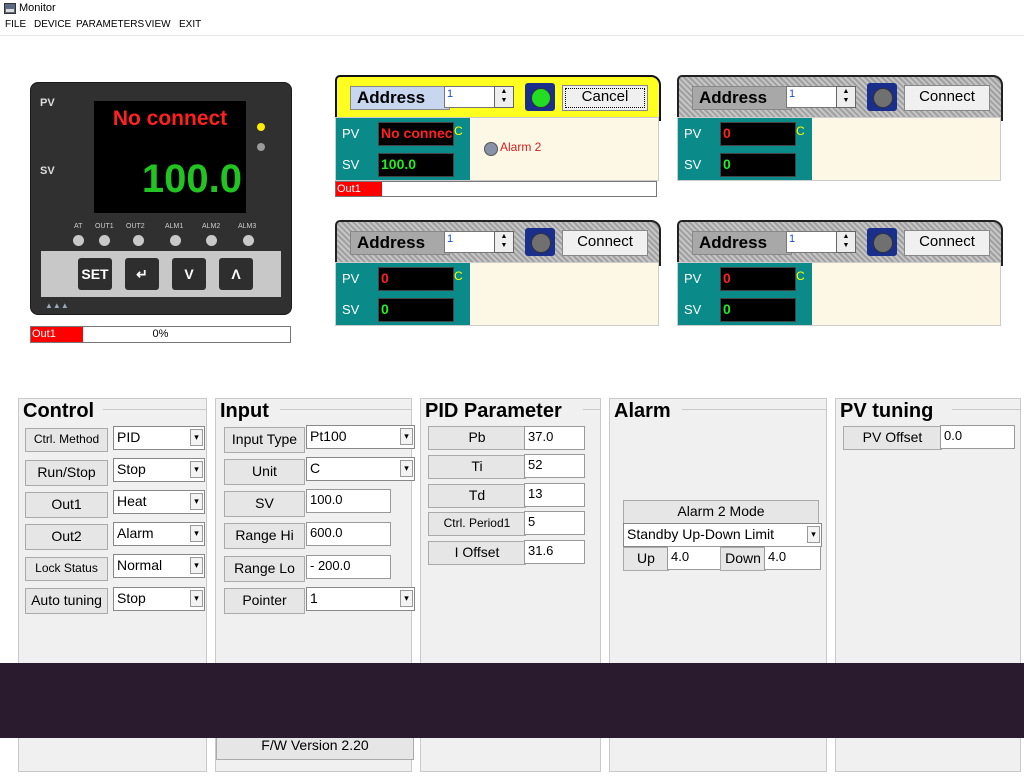  Describe the element at coordinates (360, 469) in the screenshot. I see `unit-select: C` at that location.